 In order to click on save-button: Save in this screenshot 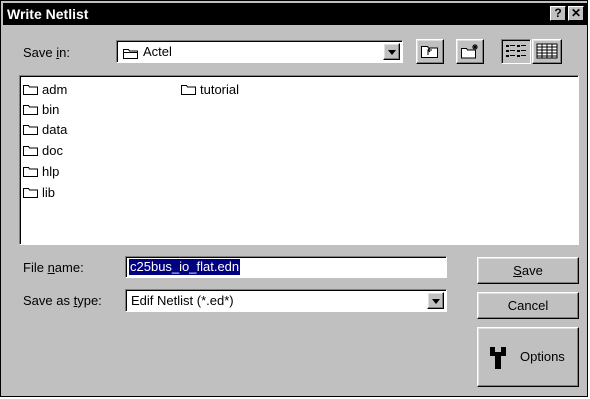, I will do `click(528, 270)`.